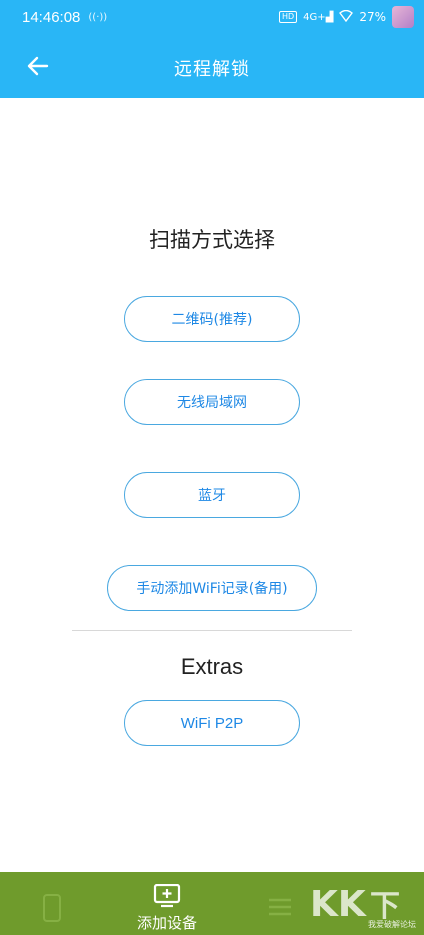 This screenshot has height=935, width=424. What do you see at coordinates (212, 69) in the screenshot?
I see `page-title: 远程解锁` at bounding box center [212, 69].